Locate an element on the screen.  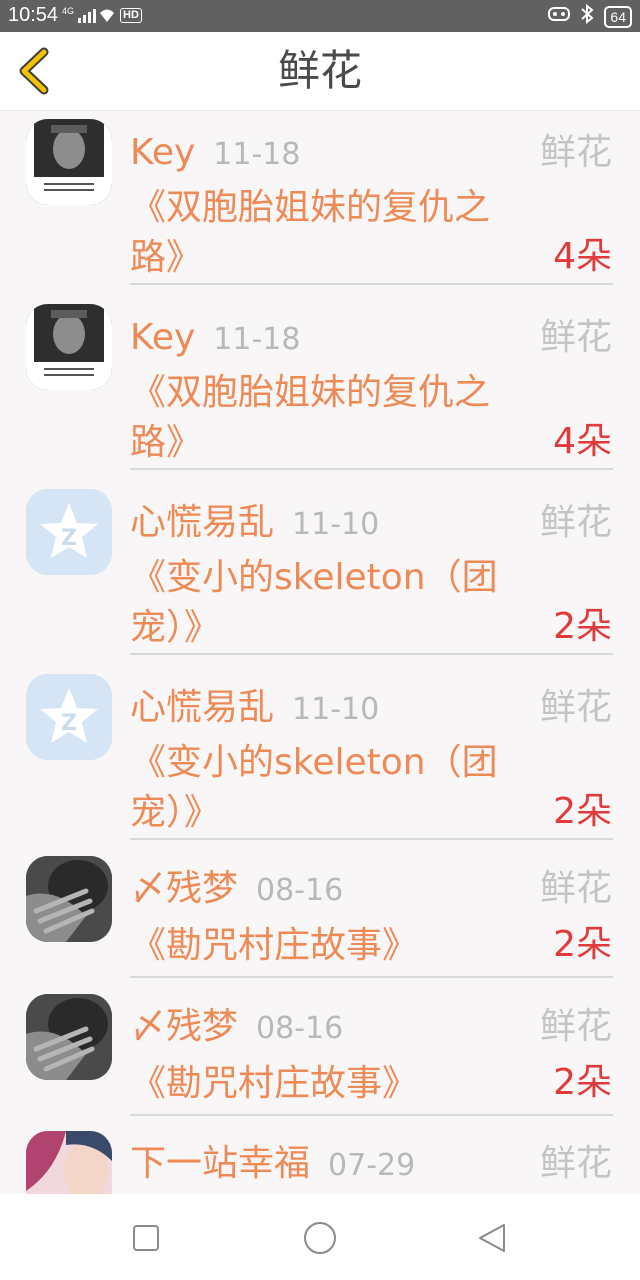
back-nav-button is located at coordinates (492, 1238).